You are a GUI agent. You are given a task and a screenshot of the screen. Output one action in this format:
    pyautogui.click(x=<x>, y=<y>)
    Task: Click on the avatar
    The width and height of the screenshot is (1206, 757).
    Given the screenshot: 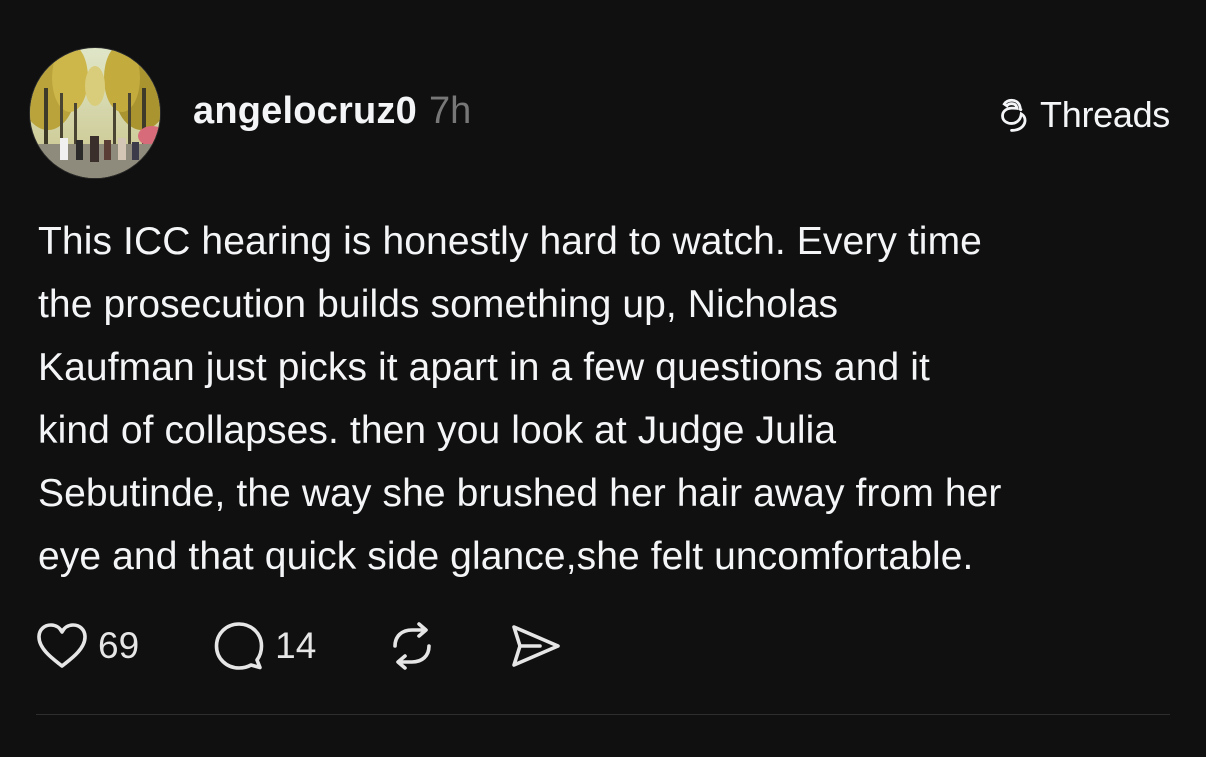 What is the action you would take?
    pyautogui.click(x=95, y=113)
    